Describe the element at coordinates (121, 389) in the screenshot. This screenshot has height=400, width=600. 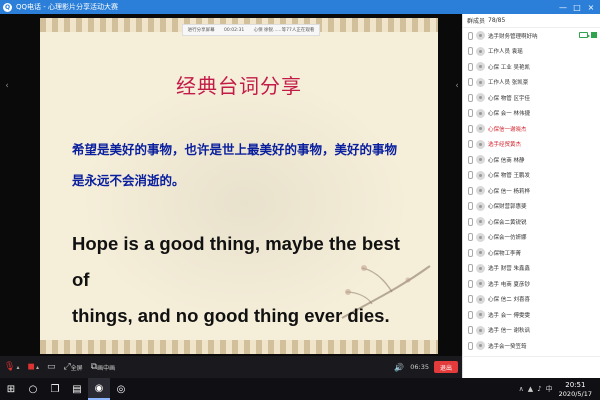
I see `chrome-icon: ◎` at that location.